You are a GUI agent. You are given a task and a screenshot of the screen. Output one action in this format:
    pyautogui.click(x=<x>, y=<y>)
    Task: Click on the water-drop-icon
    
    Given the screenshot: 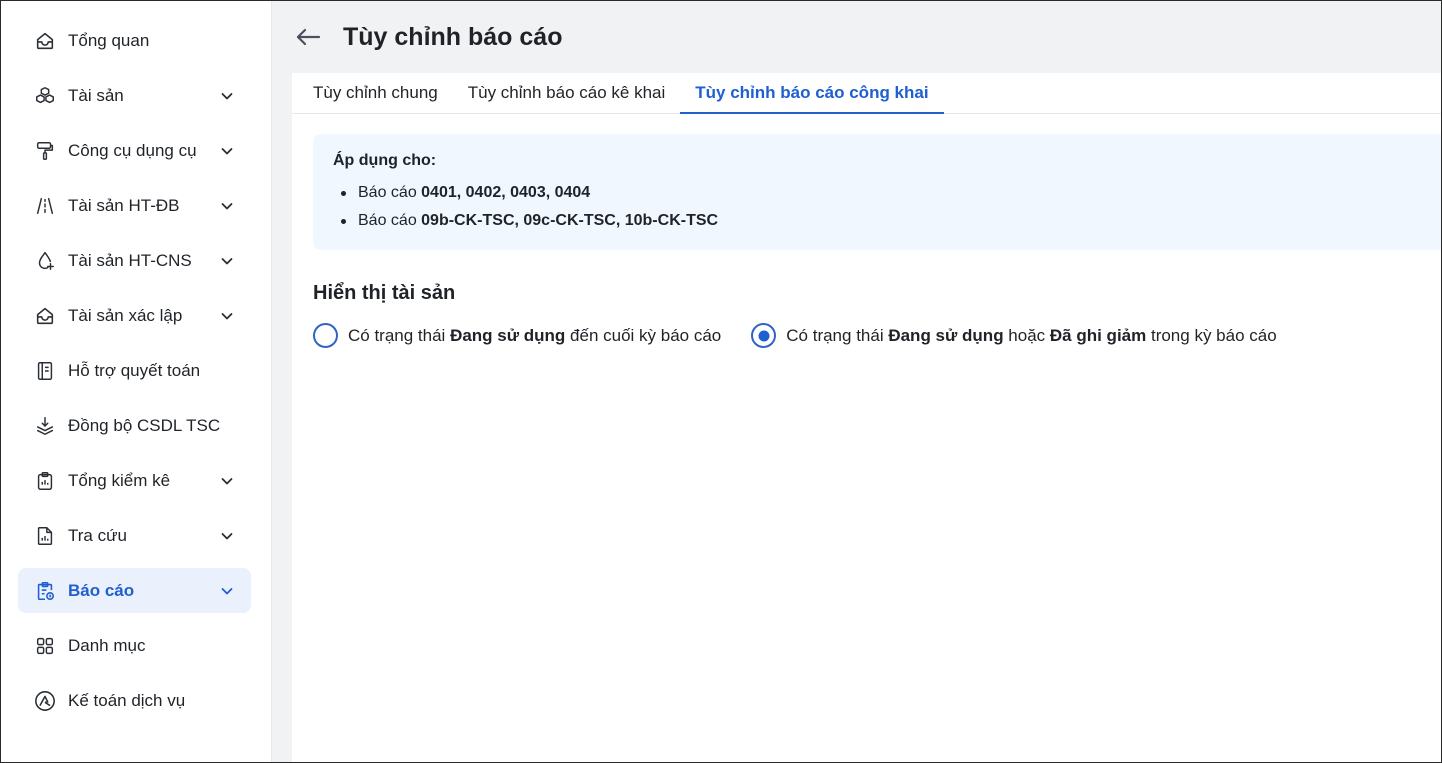 What is the action you would take?
    pyautogui.click(x=45, y=261)
    